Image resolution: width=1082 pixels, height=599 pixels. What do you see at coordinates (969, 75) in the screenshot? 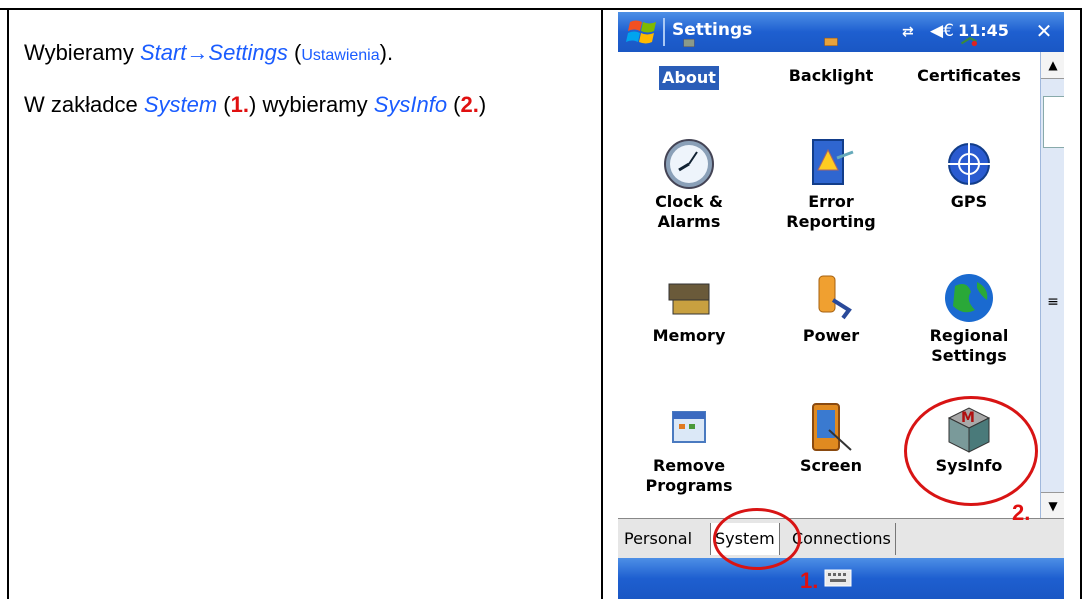
I see `settings-item-label: Certificates` at bounding box center [969, 75].